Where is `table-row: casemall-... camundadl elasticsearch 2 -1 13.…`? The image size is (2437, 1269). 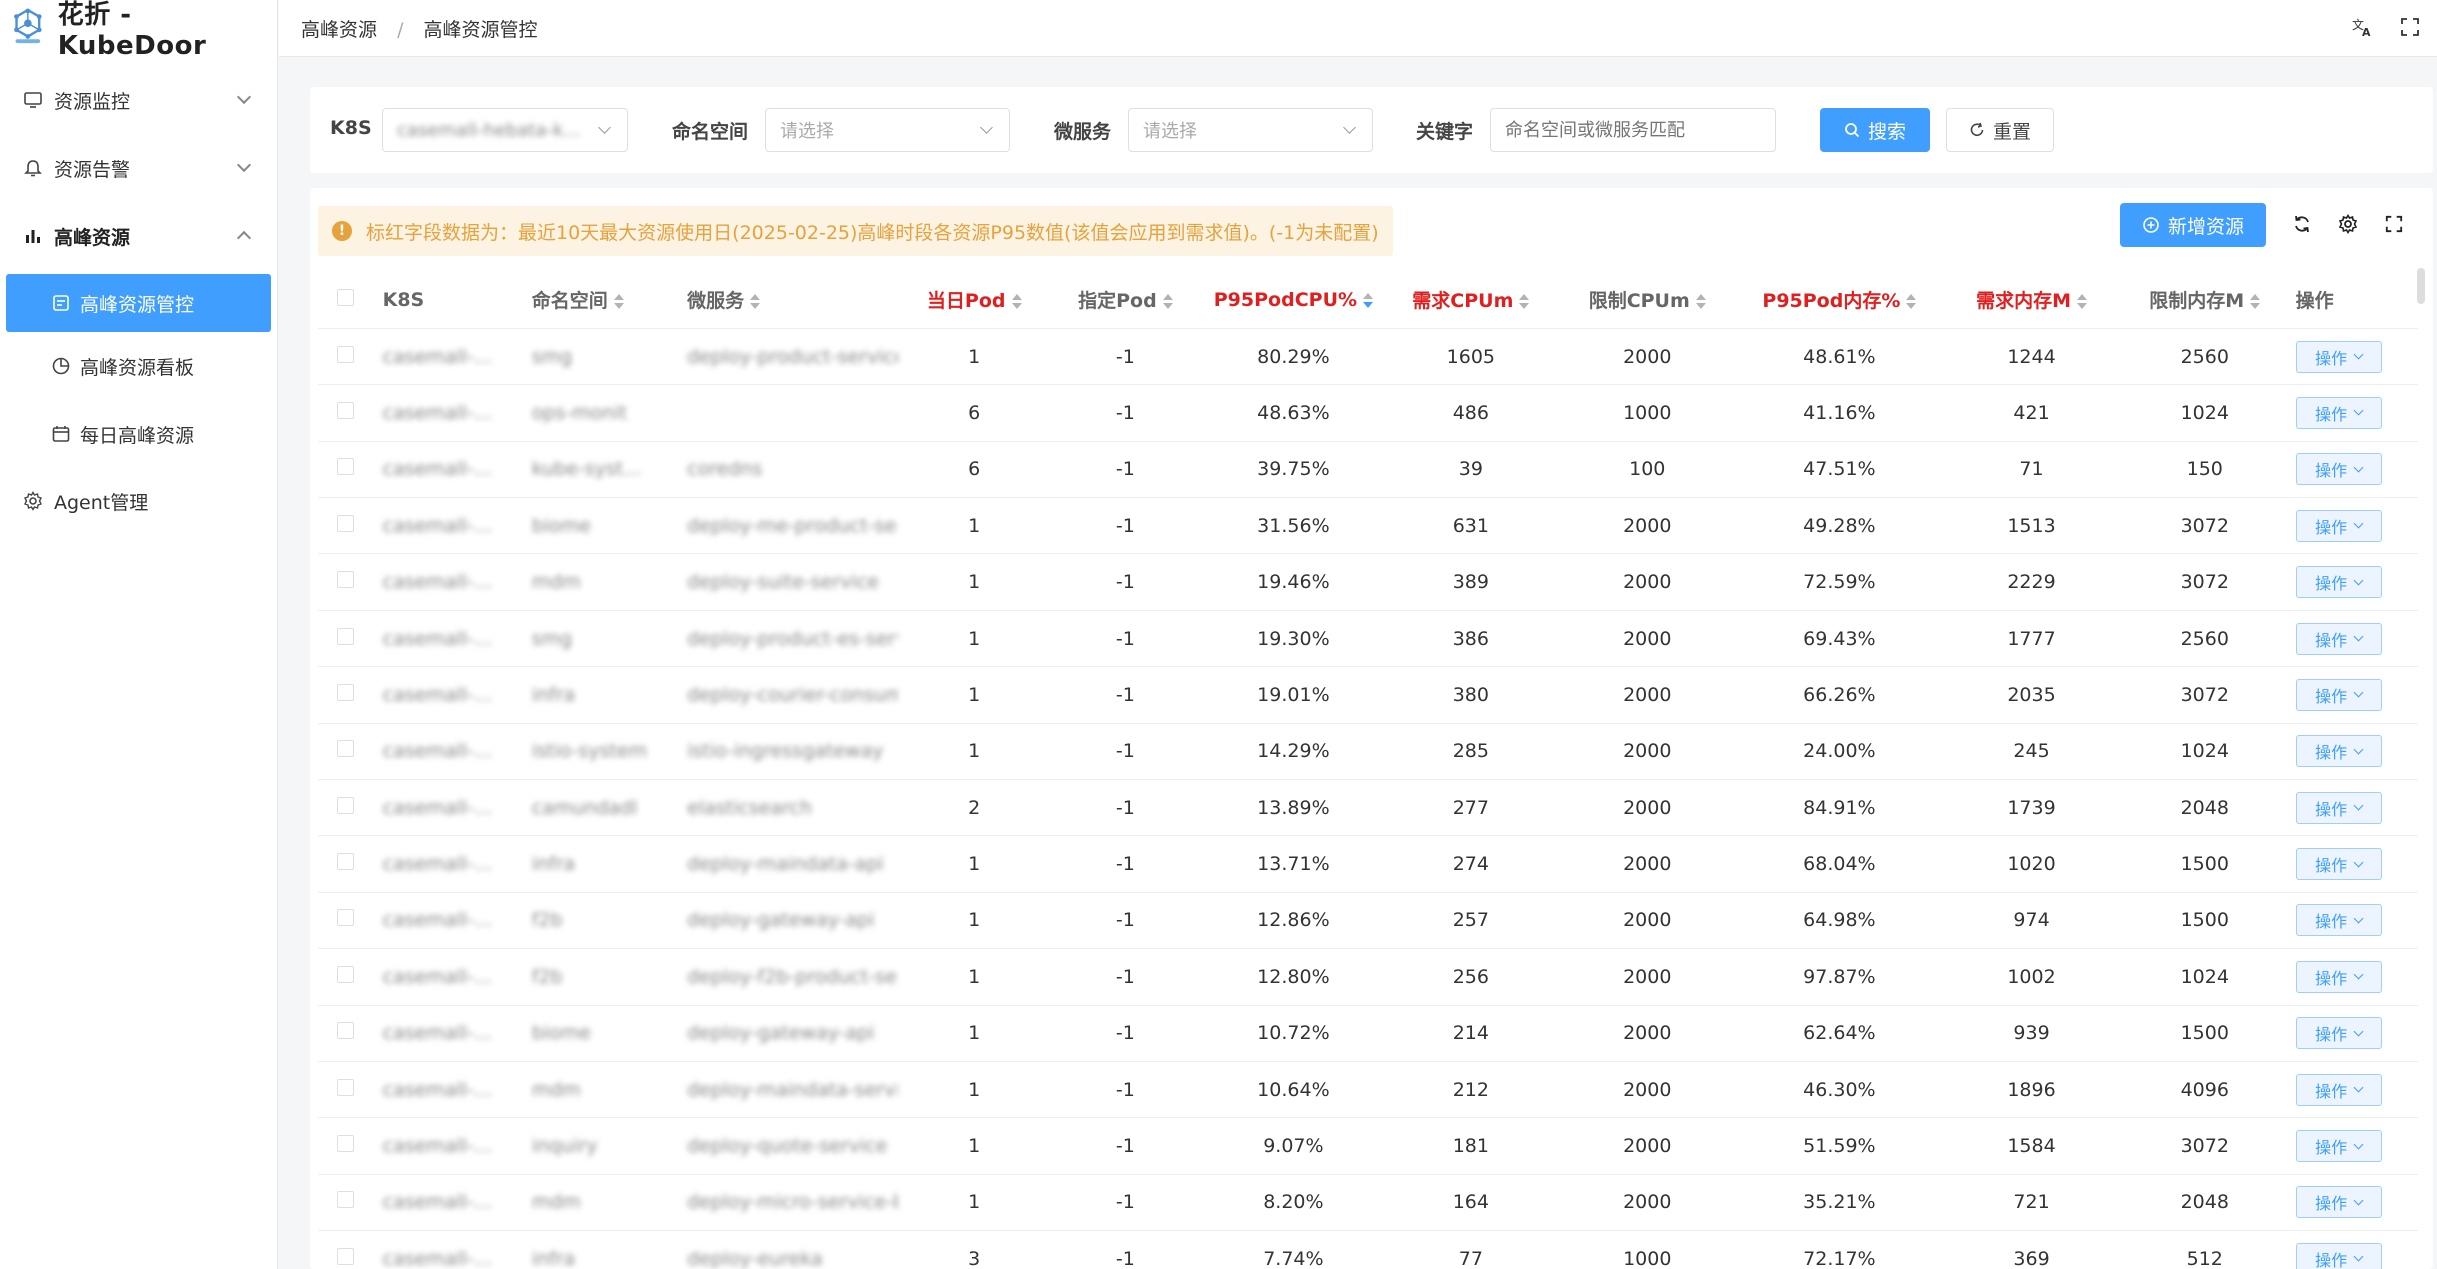 table-row: casemall-... camundadl elasticsearch 2 -1 13.… is located at coordinates (1368, 808).